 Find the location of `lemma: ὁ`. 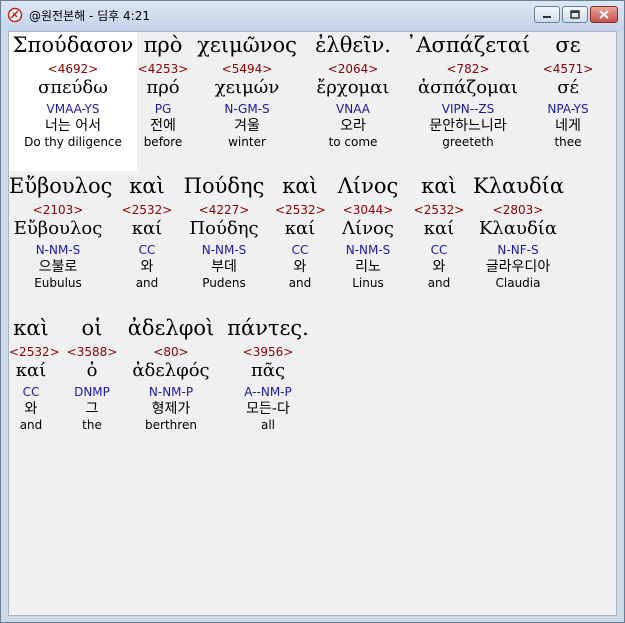

lemma: ὁ is located at coordinates (92, 370).